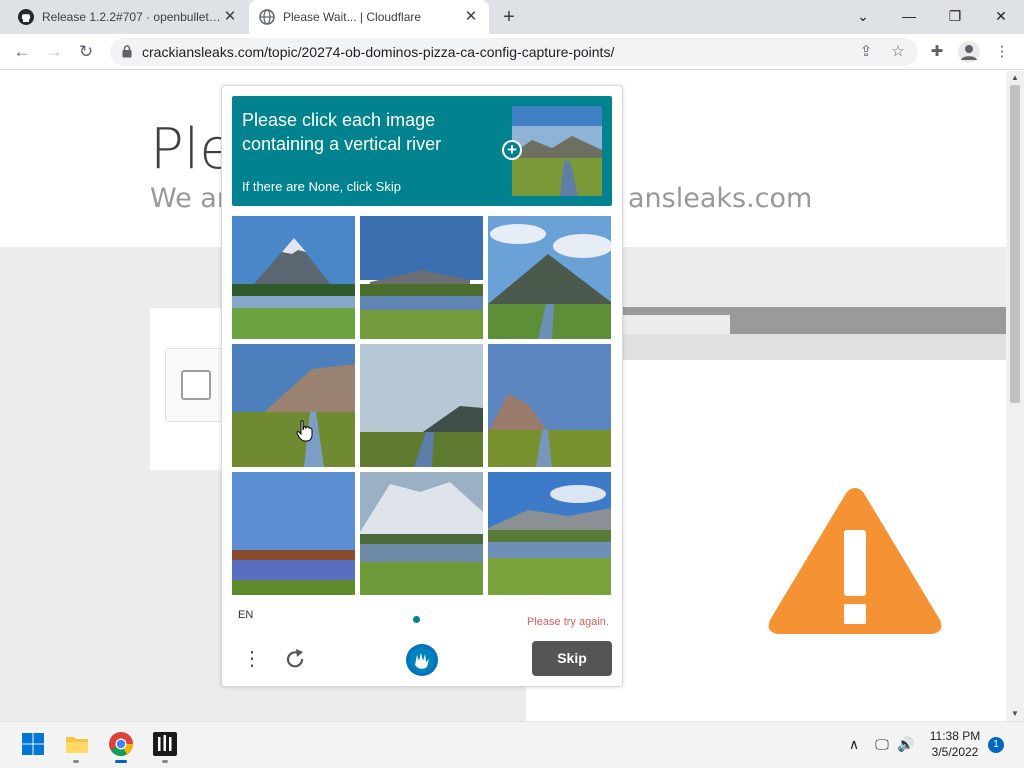  I want to click on mountain-lake-image, so click(293, 277).